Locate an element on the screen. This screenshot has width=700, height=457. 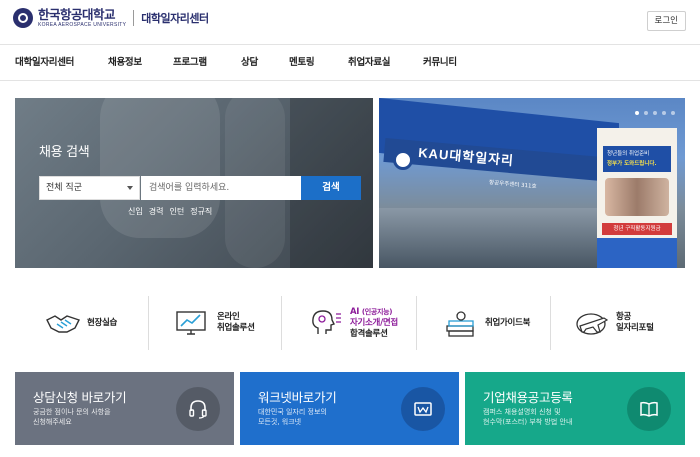
crowd-area is located at coordinates (494, 238).